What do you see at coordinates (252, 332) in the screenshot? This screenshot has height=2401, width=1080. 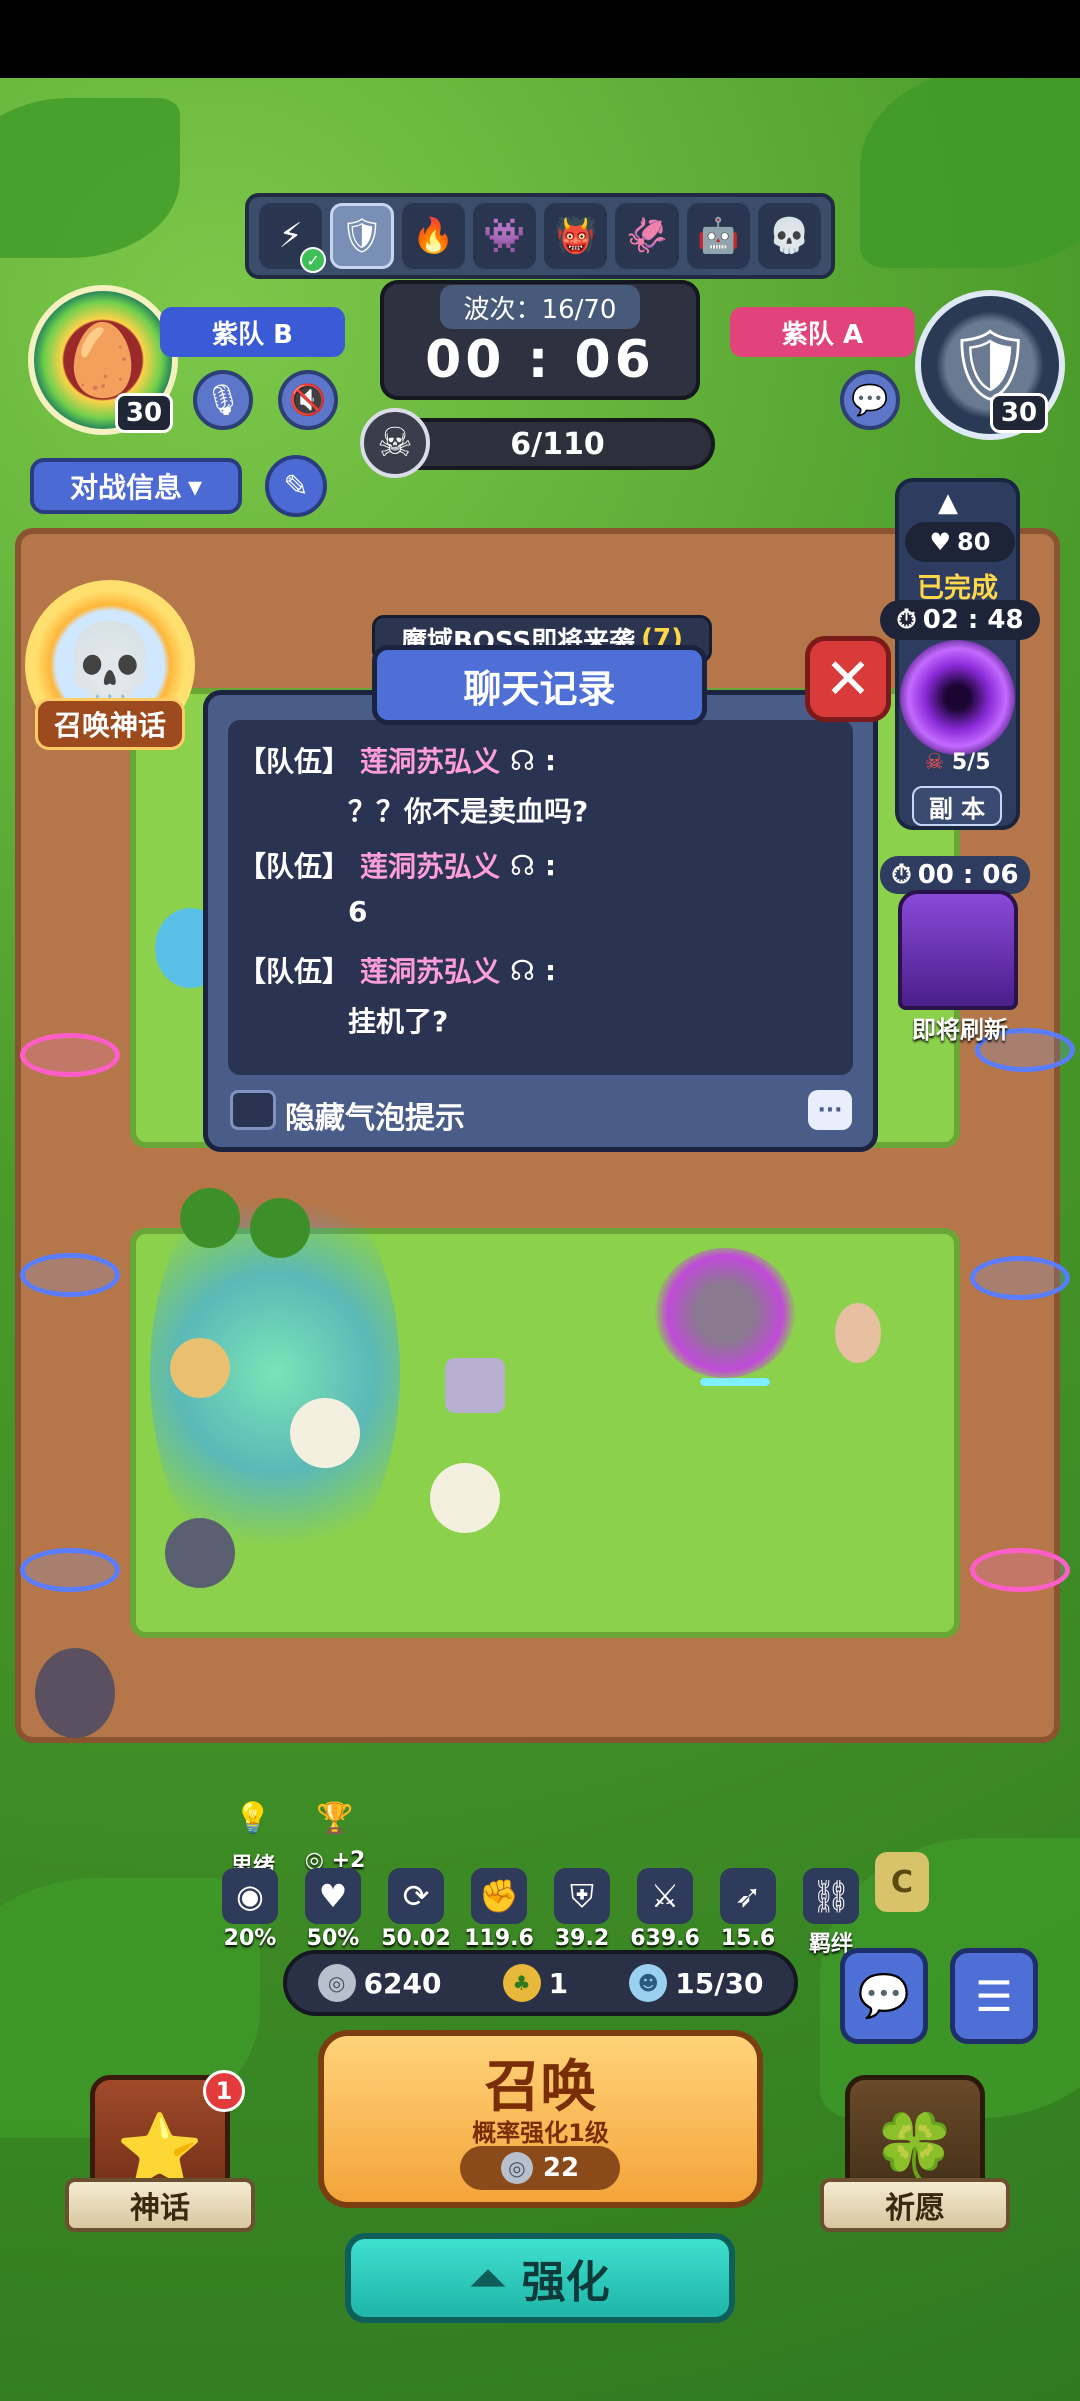 I see `team-name-left: 紫队 B` at bounding box center [252, 332].